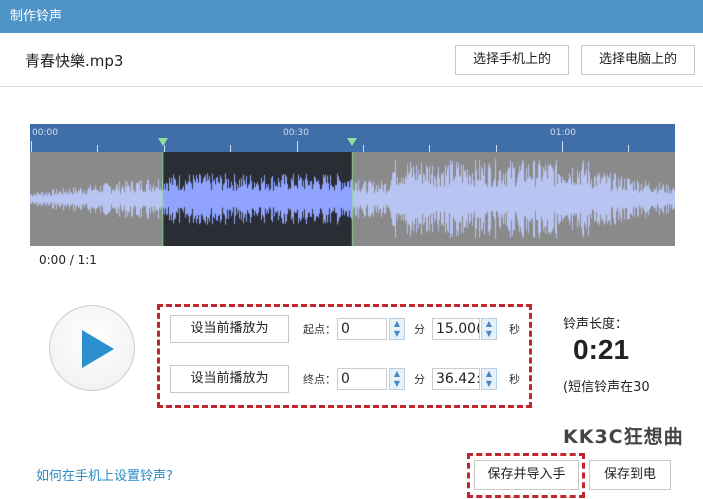 The height and width of the screenshot is (499, 703). Describe the element at coordinates (319, 329) in the screenshot. I see `start-label: 起点：` at that location.